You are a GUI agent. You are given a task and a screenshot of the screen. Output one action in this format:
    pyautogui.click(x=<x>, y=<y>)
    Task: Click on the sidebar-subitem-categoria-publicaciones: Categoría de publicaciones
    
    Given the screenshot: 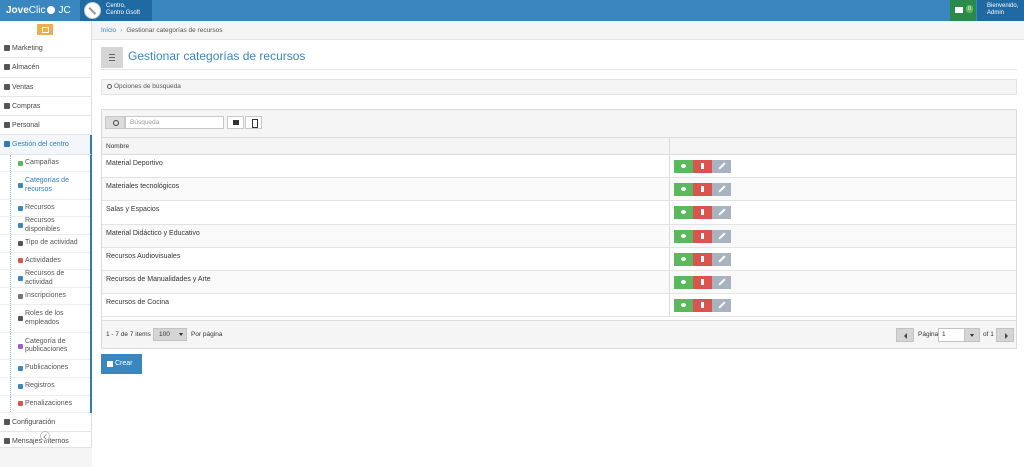 What is the action you would take?
    pyautogui.click(x=45, y=346)
    